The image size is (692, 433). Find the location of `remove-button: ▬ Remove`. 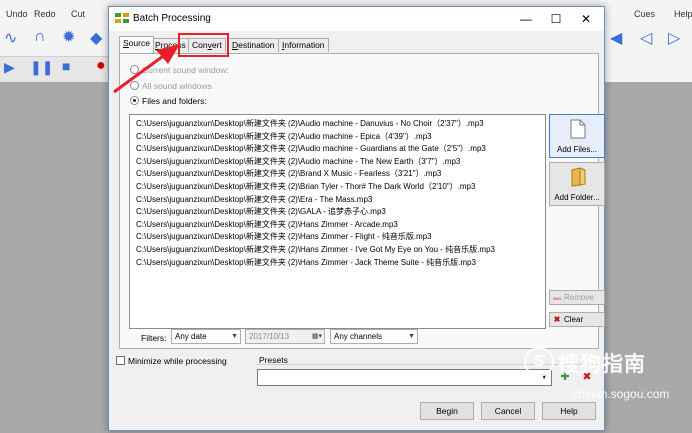

remove-button: ▬ Remove is located at coordinates (577, 297).